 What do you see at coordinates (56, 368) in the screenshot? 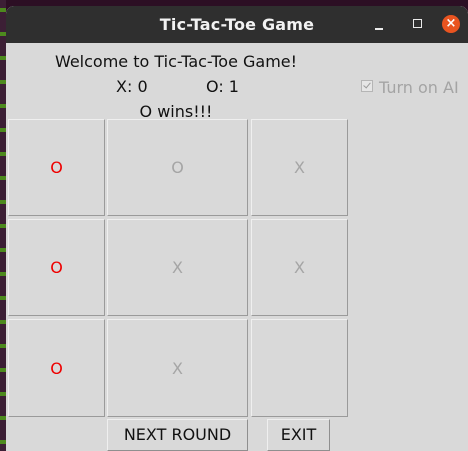
I see `board-cell-2-0: O` at bounding box center [56, 368].